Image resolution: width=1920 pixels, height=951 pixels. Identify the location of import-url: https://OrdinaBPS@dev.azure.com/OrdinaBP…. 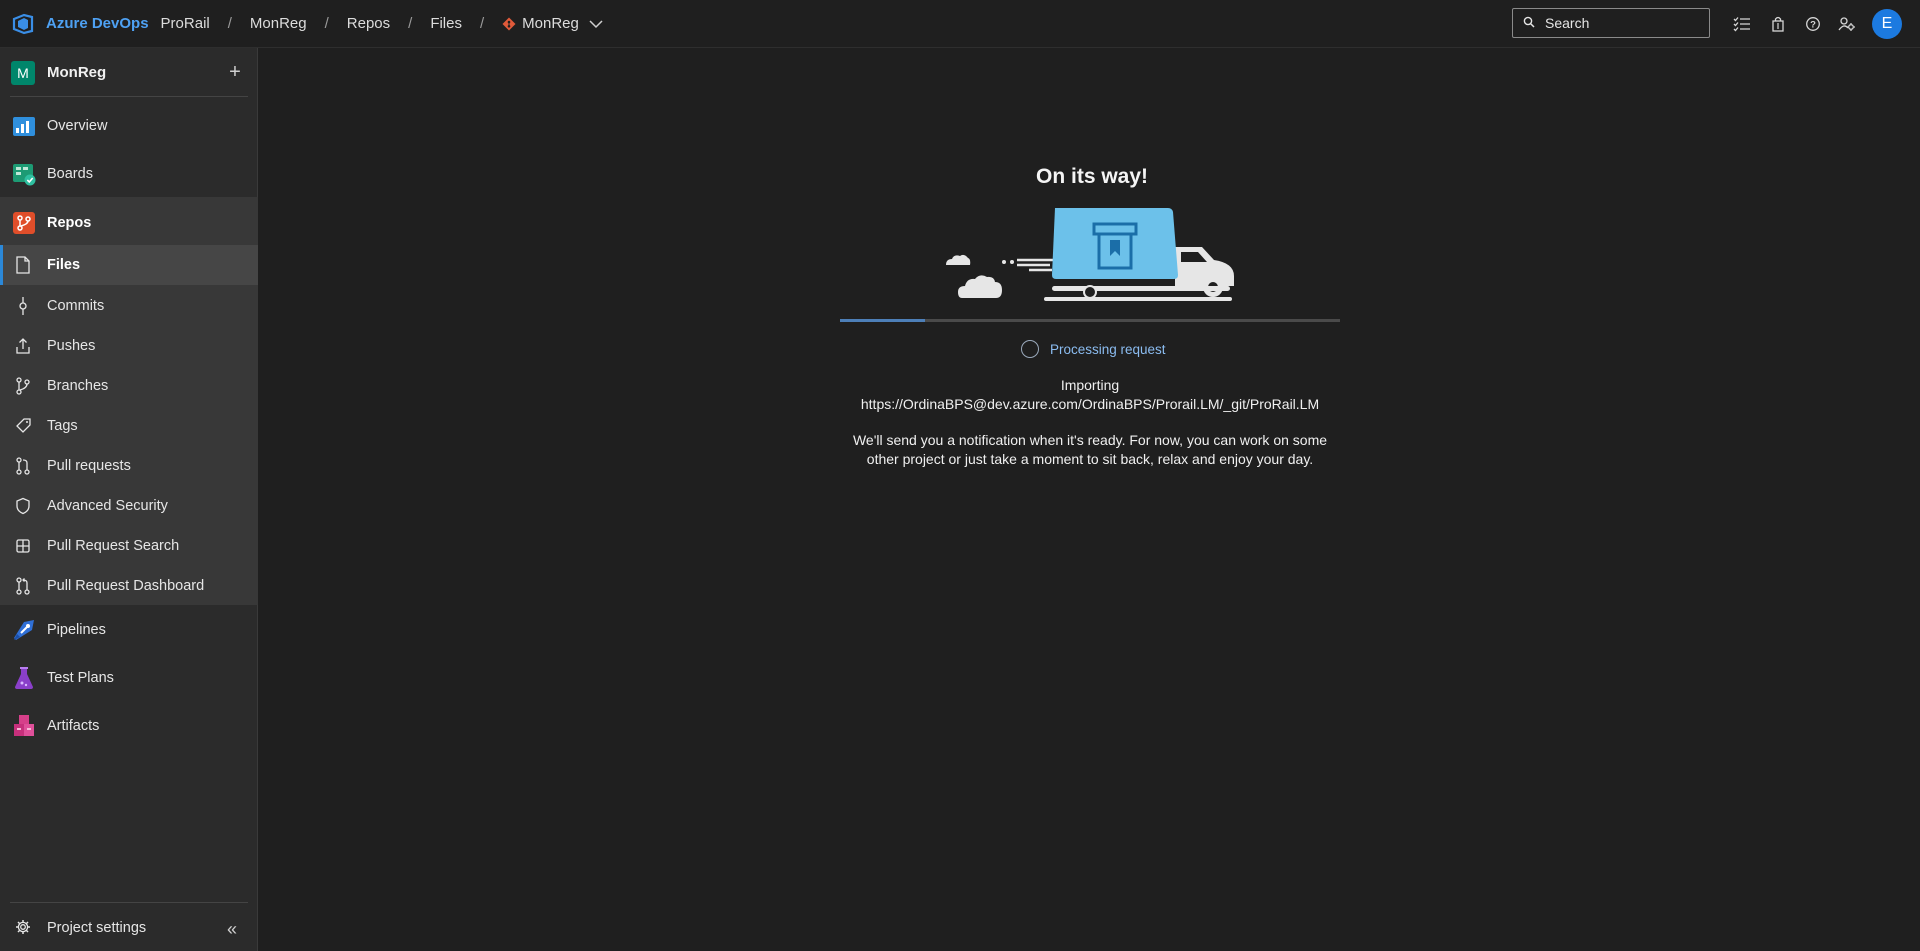
(1090, 404).